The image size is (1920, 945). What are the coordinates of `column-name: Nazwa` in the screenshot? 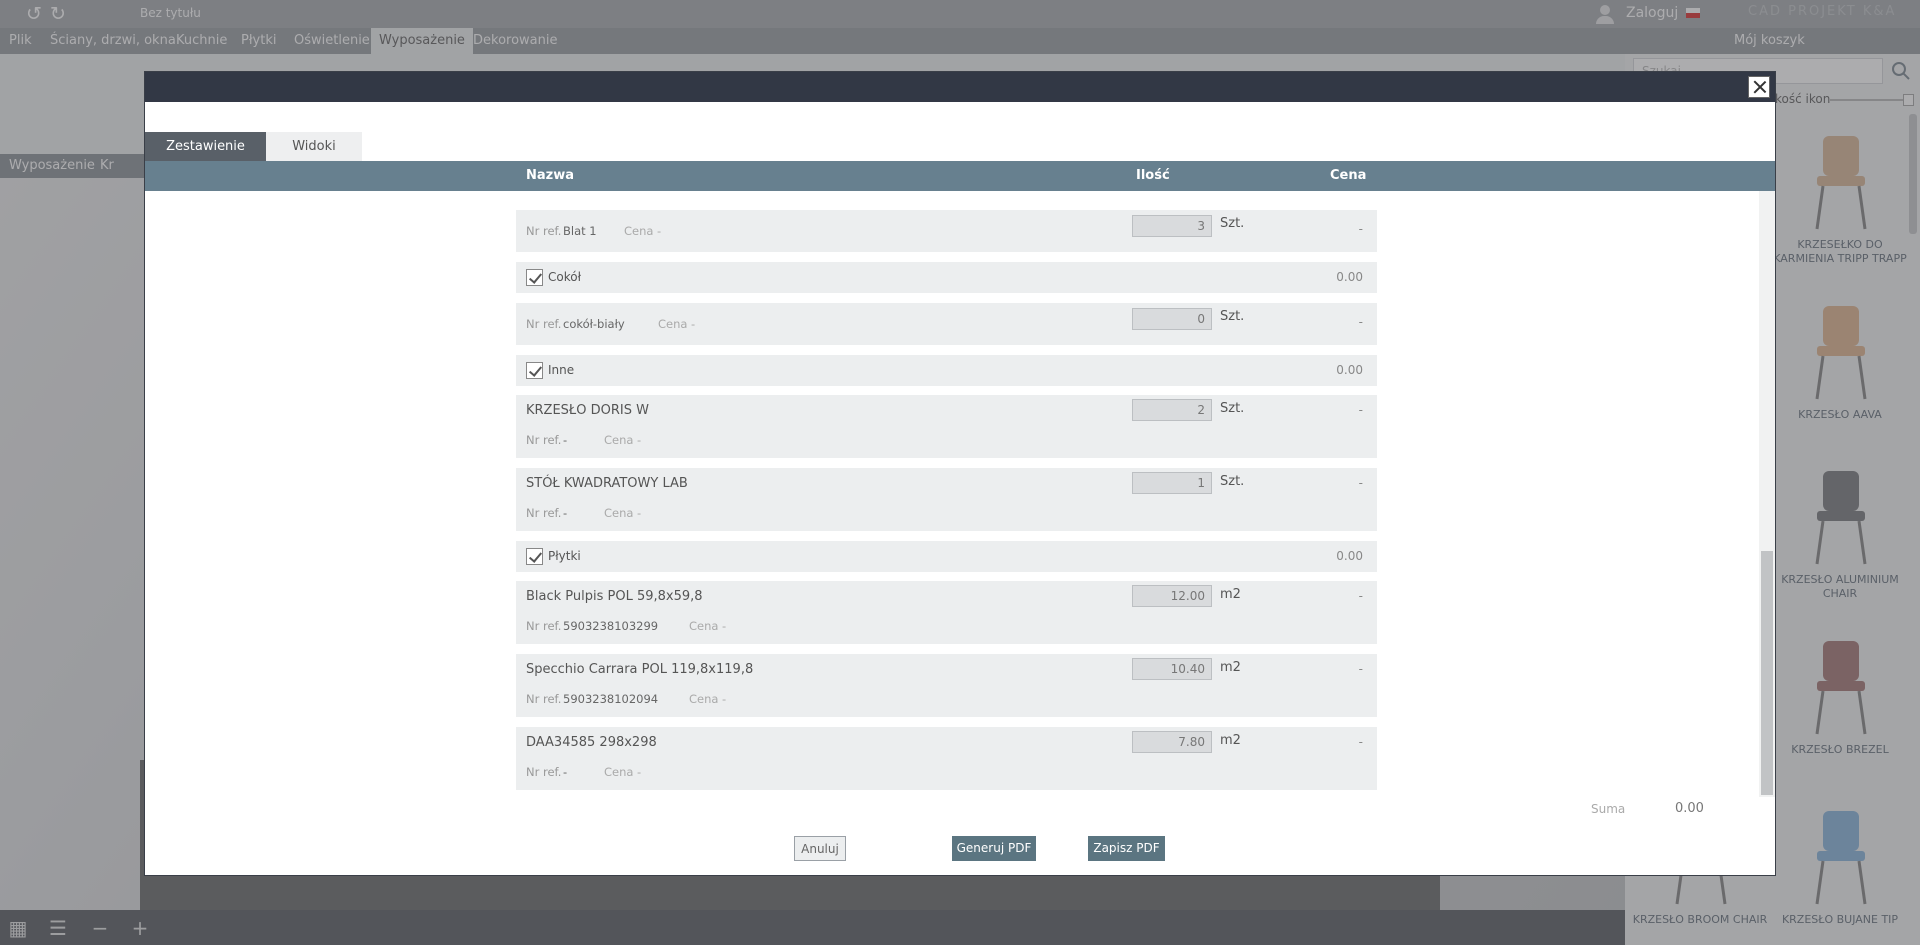 It's located at (550, 175).